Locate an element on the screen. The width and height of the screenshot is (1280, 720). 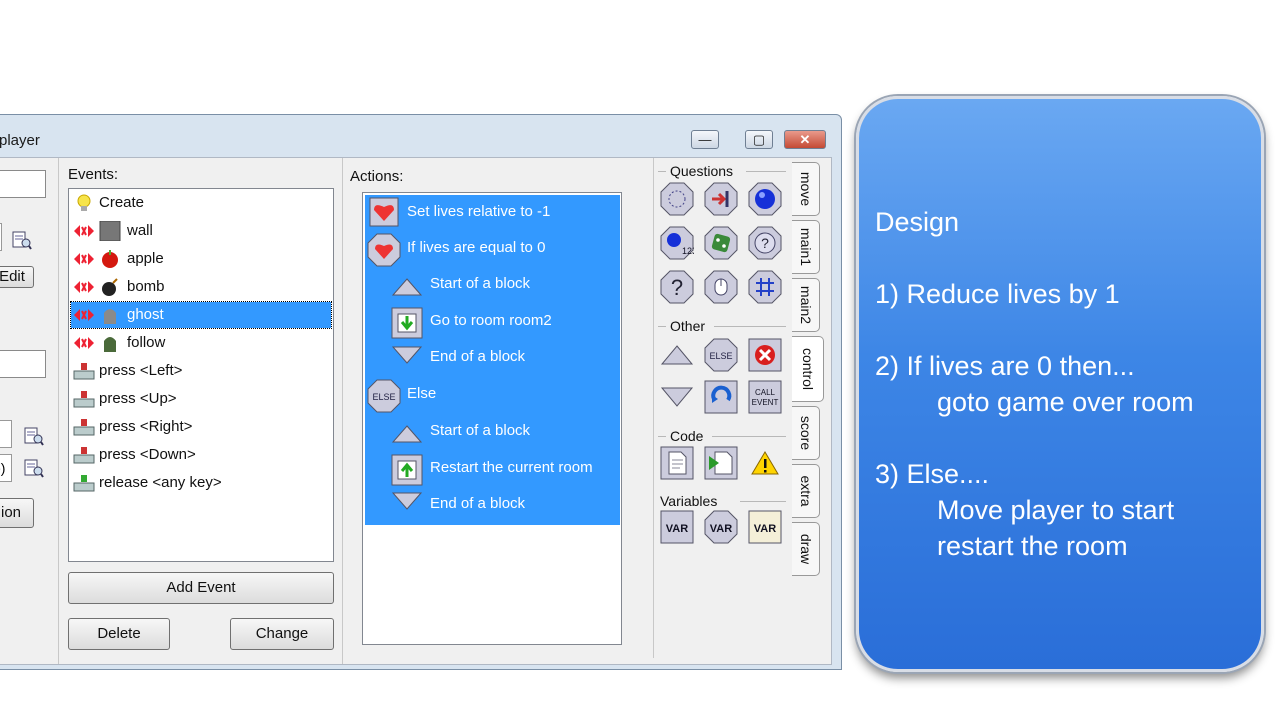
event-collision-follow: follow is located at coordinates (201, 343).